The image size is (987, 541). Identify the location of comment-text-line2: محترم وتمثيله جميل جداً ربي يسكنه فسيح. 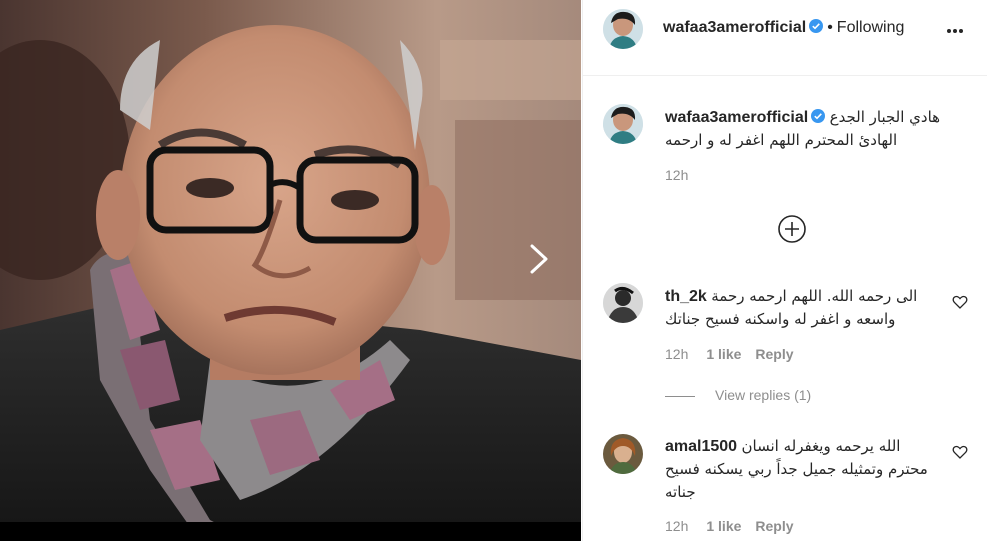
(796, 469).